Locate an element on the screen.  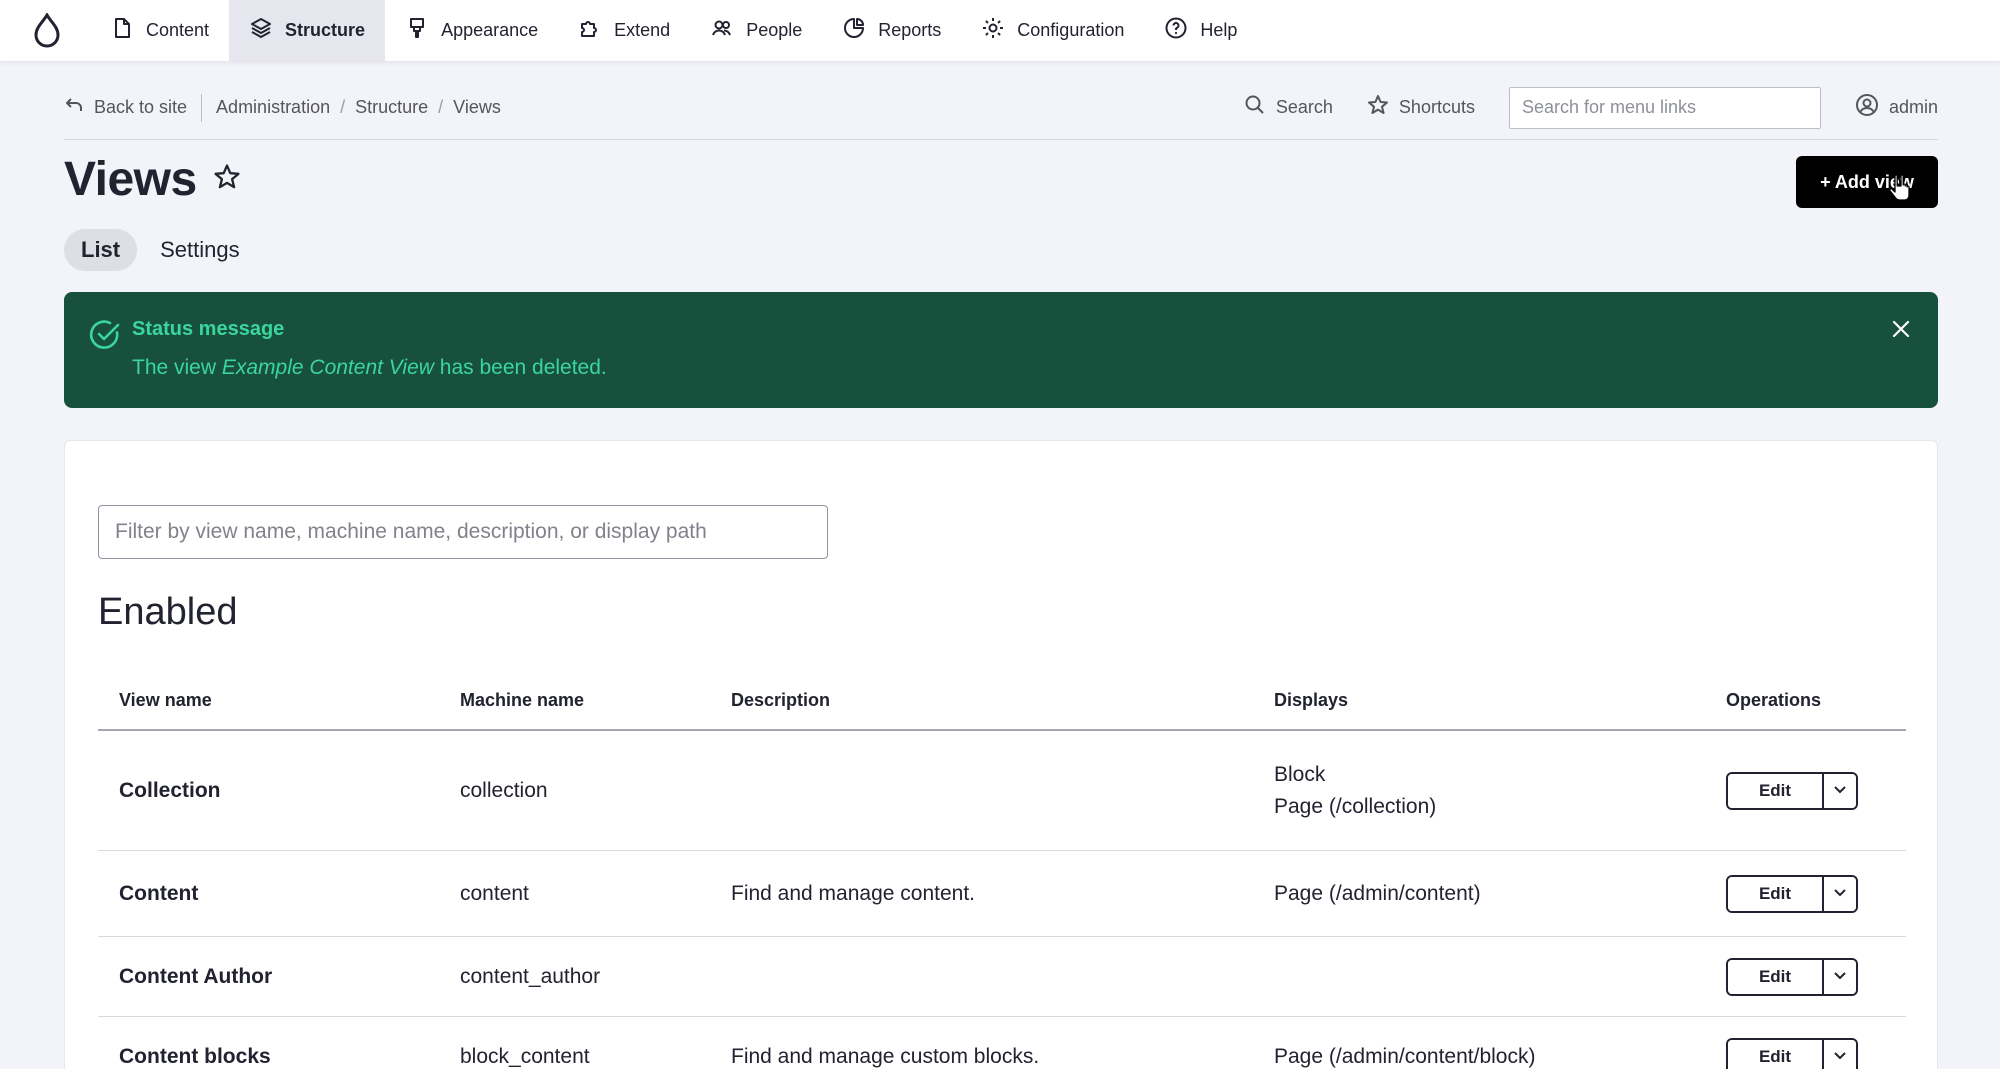
view-name-cell: Content Author is located at coordinates (196, 976).